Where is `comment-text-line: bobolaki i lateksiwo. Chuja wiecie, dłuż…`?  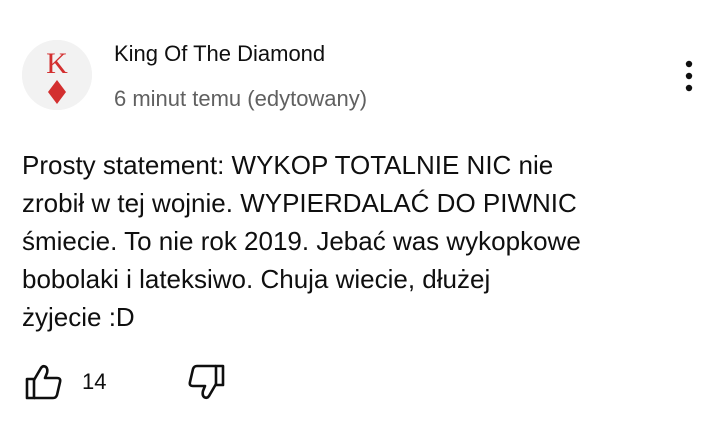
comment-text-line: bobolaki i lateksiwo. Chuja wiecie, dłuż… is located at coordinates (256, 279).